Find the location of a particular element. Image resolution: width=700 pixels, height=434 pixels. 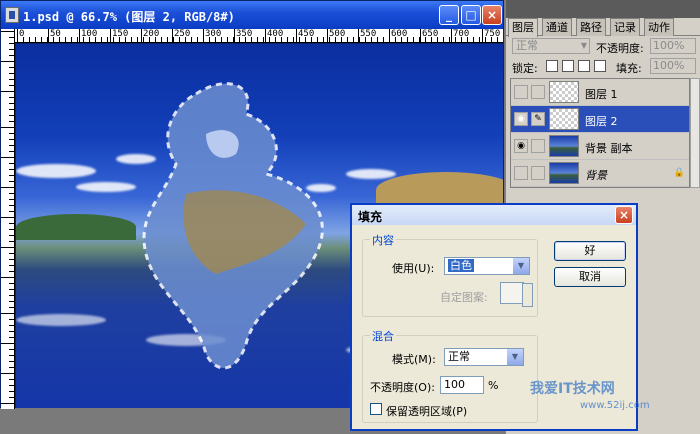

ruler-label: 550 is located at coordinates (368, 34).